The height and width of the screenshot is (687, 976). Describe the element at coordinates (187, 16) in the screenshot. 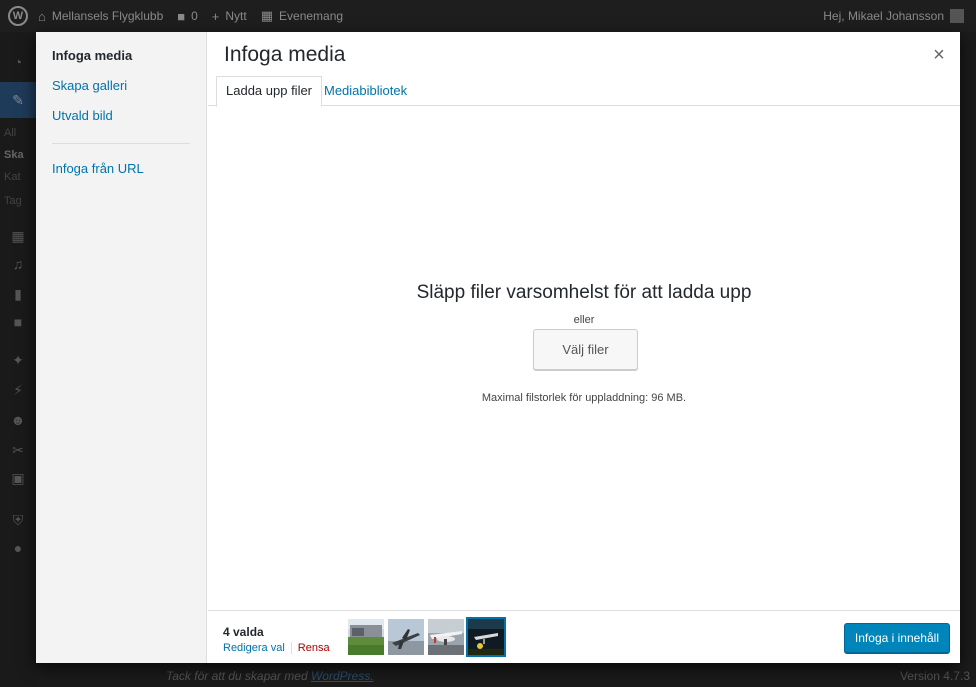

I see `comments-link: ■ 0` at that location.